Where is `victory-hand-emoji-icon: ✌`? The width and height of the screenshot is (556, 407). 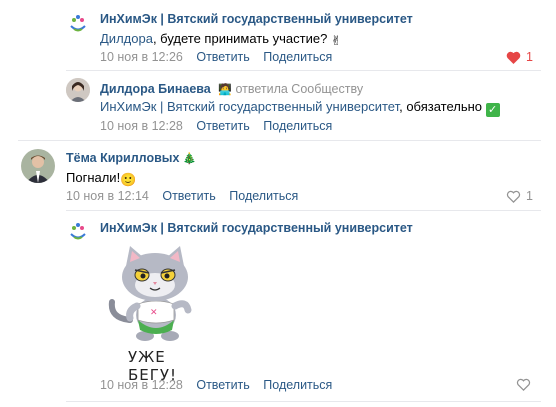
victory-hand-emoji-icon: ✌ is located at coordinates (336, 40).